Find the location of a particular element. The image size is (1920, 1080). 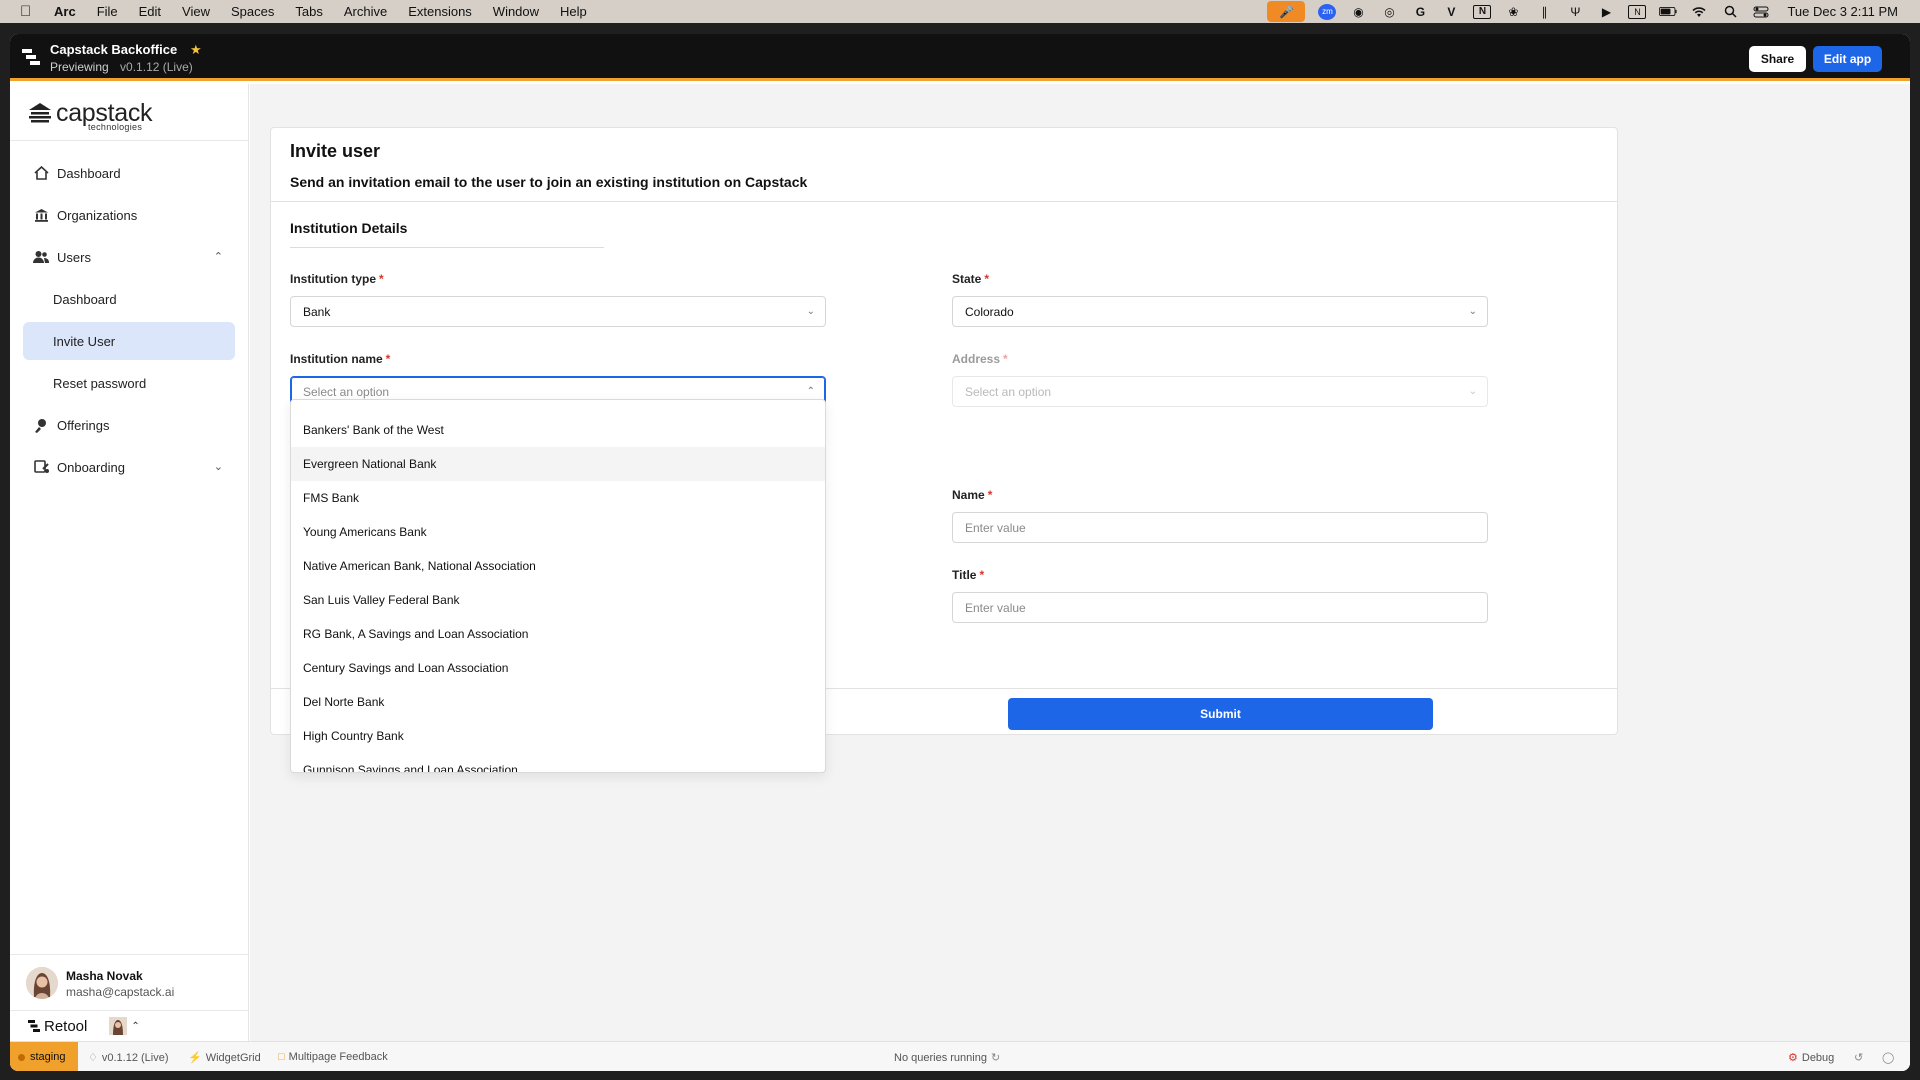

dropdown-option: Del Norte Bank is located at coordinates (558, 702).